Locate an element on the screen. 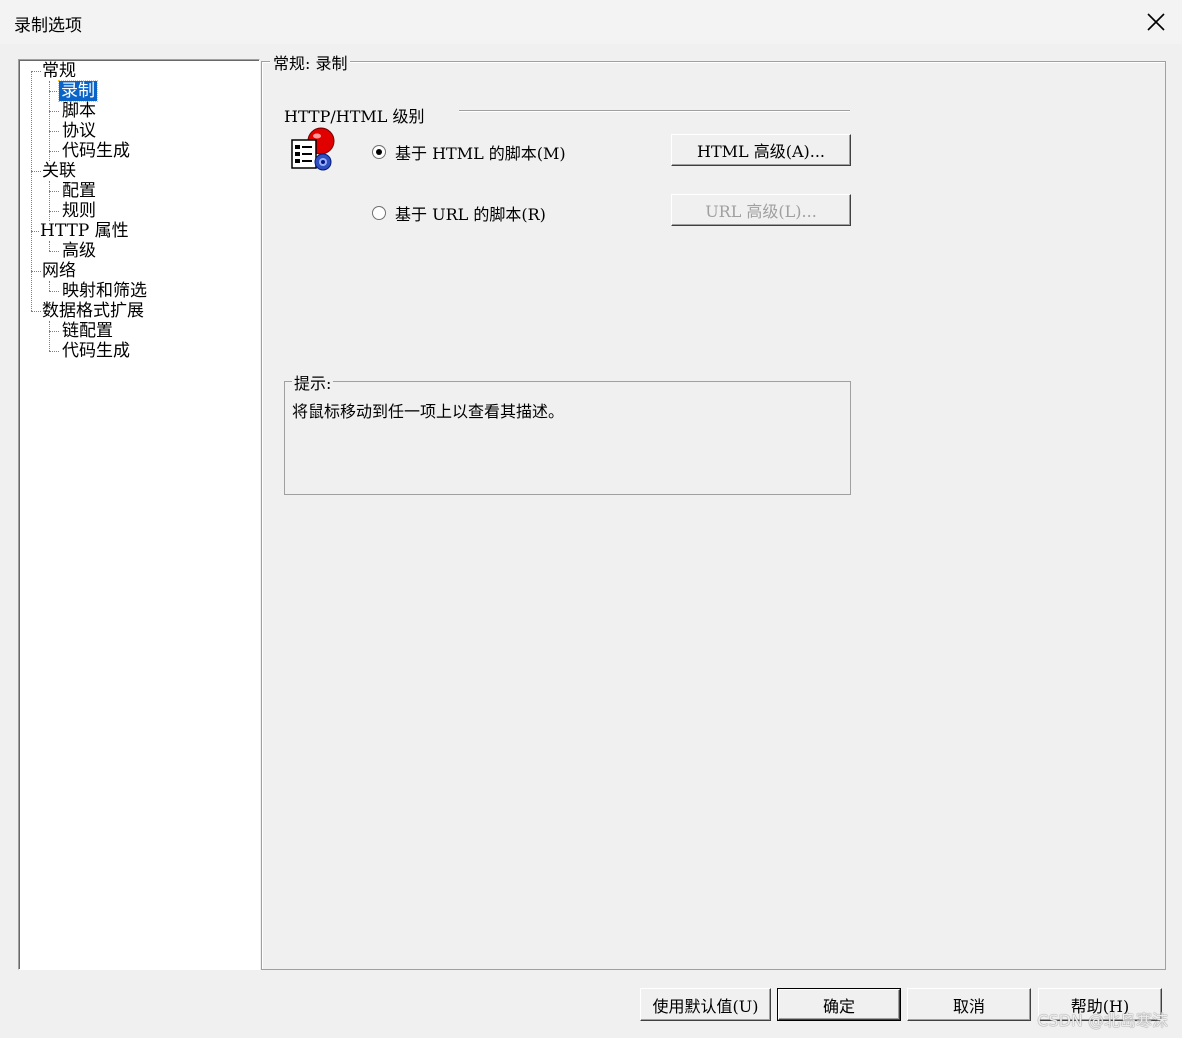 The width and height of the screenshot is (1182, 1038). group-box-title: 常规: 录制 is located at coordinates (310, 62).